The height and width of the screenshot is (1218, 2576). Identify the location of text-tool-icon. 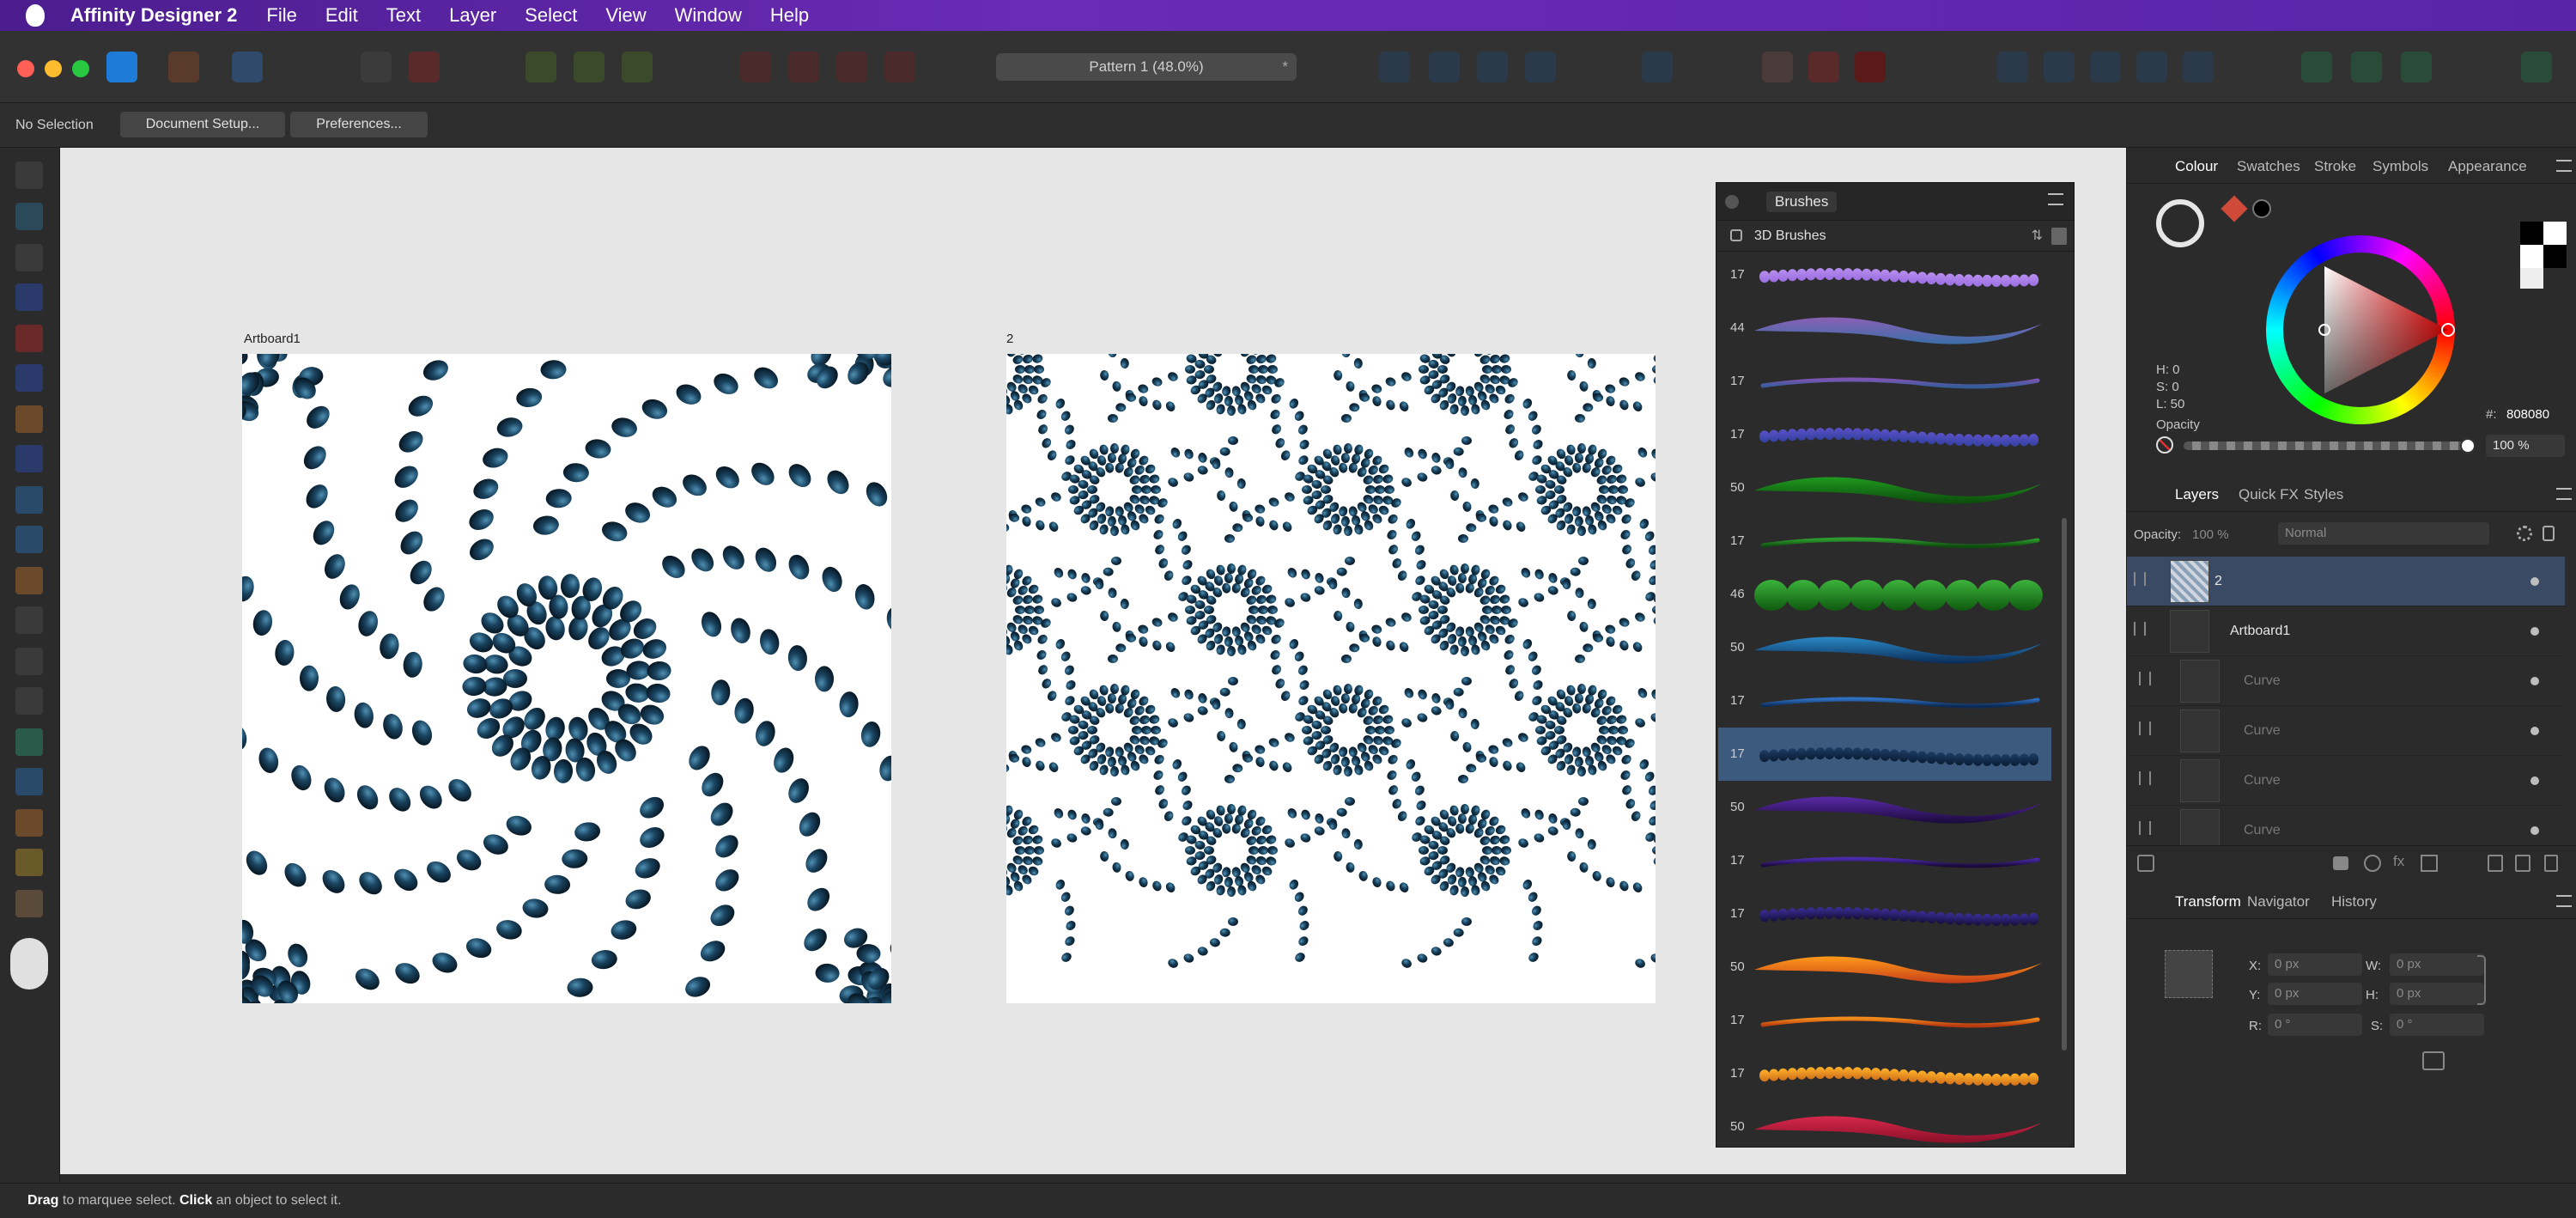
(29, 781).